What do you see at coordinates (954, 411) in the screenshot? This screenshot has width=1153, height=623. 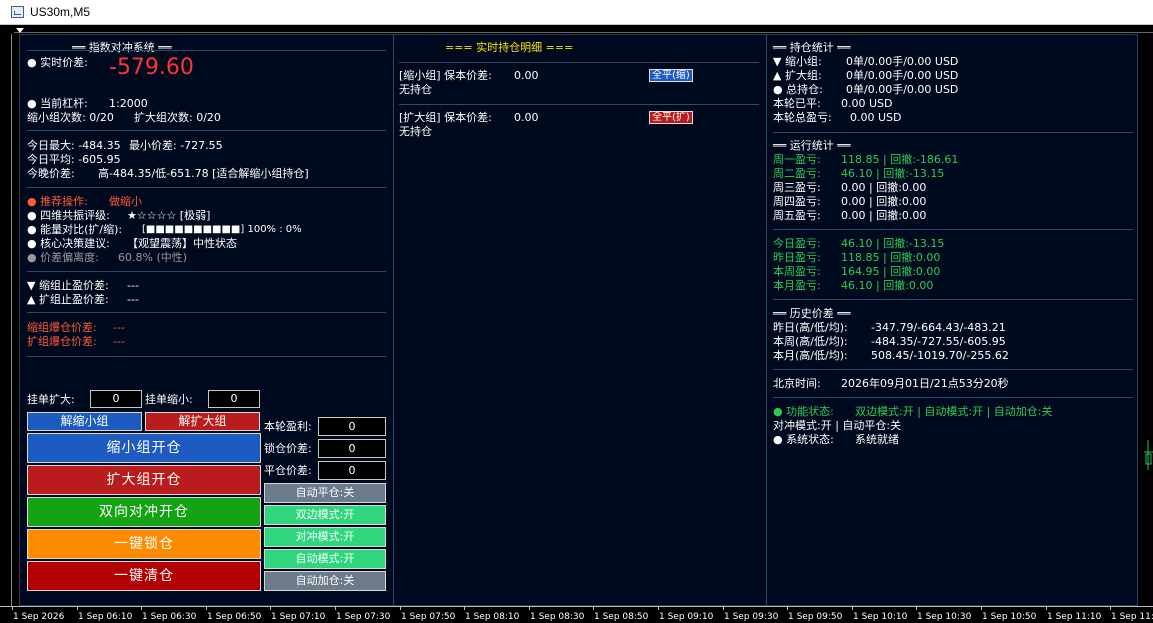 I see `function-status-value: 双边模式:开 | 自动模式:开 | 自动加仓:关` at bounding box center [954, 411].